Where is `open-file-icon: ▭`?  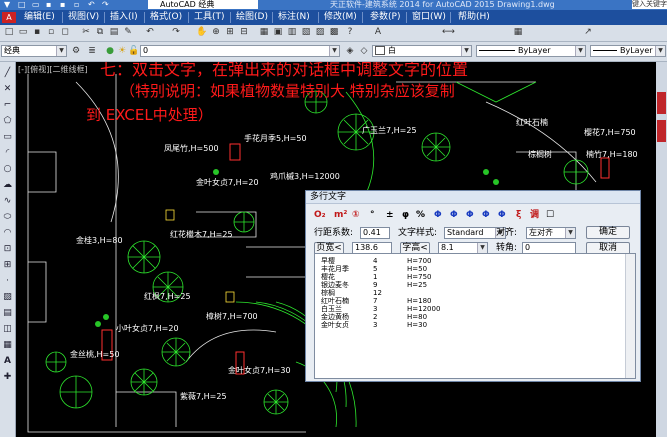 open-file-icon: ▭ is located at coordinates (36, 5).